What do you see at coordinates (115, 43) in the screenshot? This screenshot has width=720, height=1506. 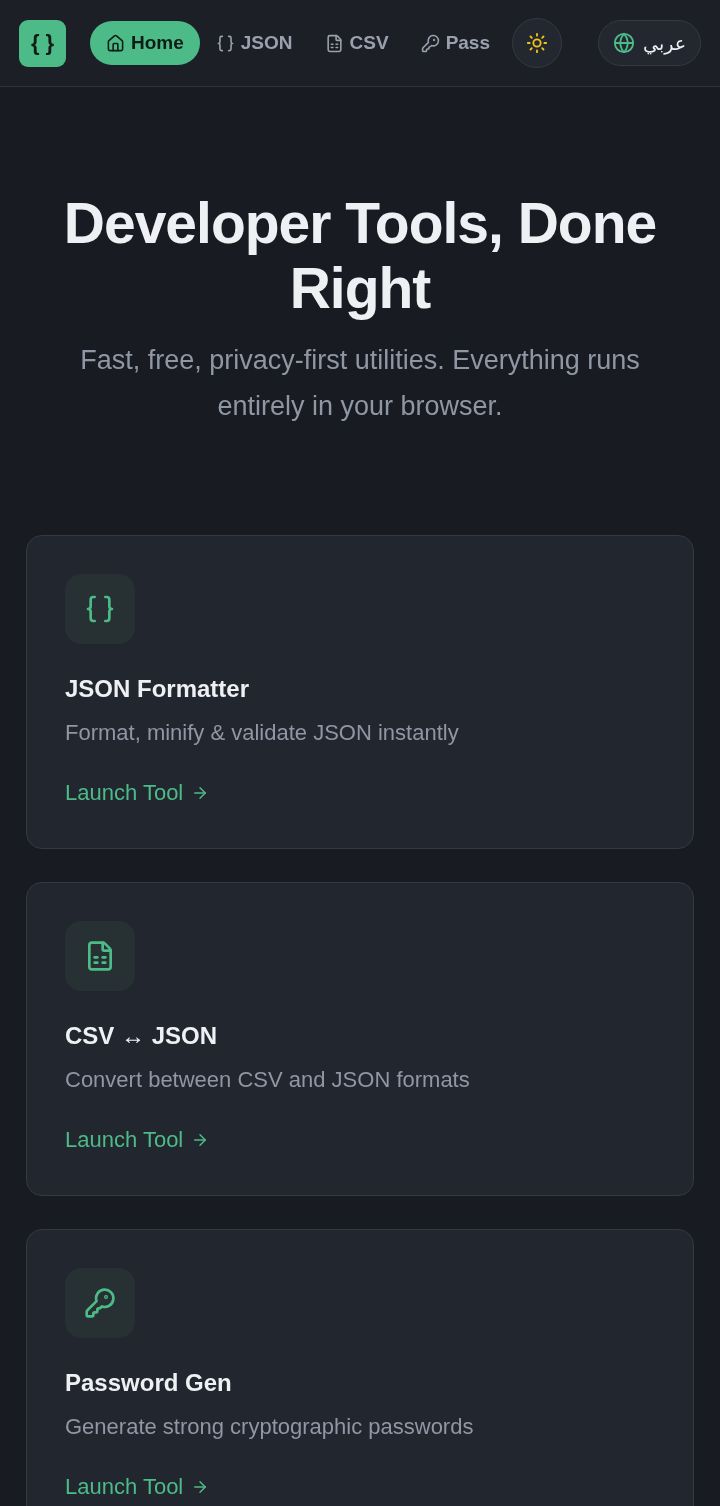 I see `house-icon` at bounding box center [115, 43].